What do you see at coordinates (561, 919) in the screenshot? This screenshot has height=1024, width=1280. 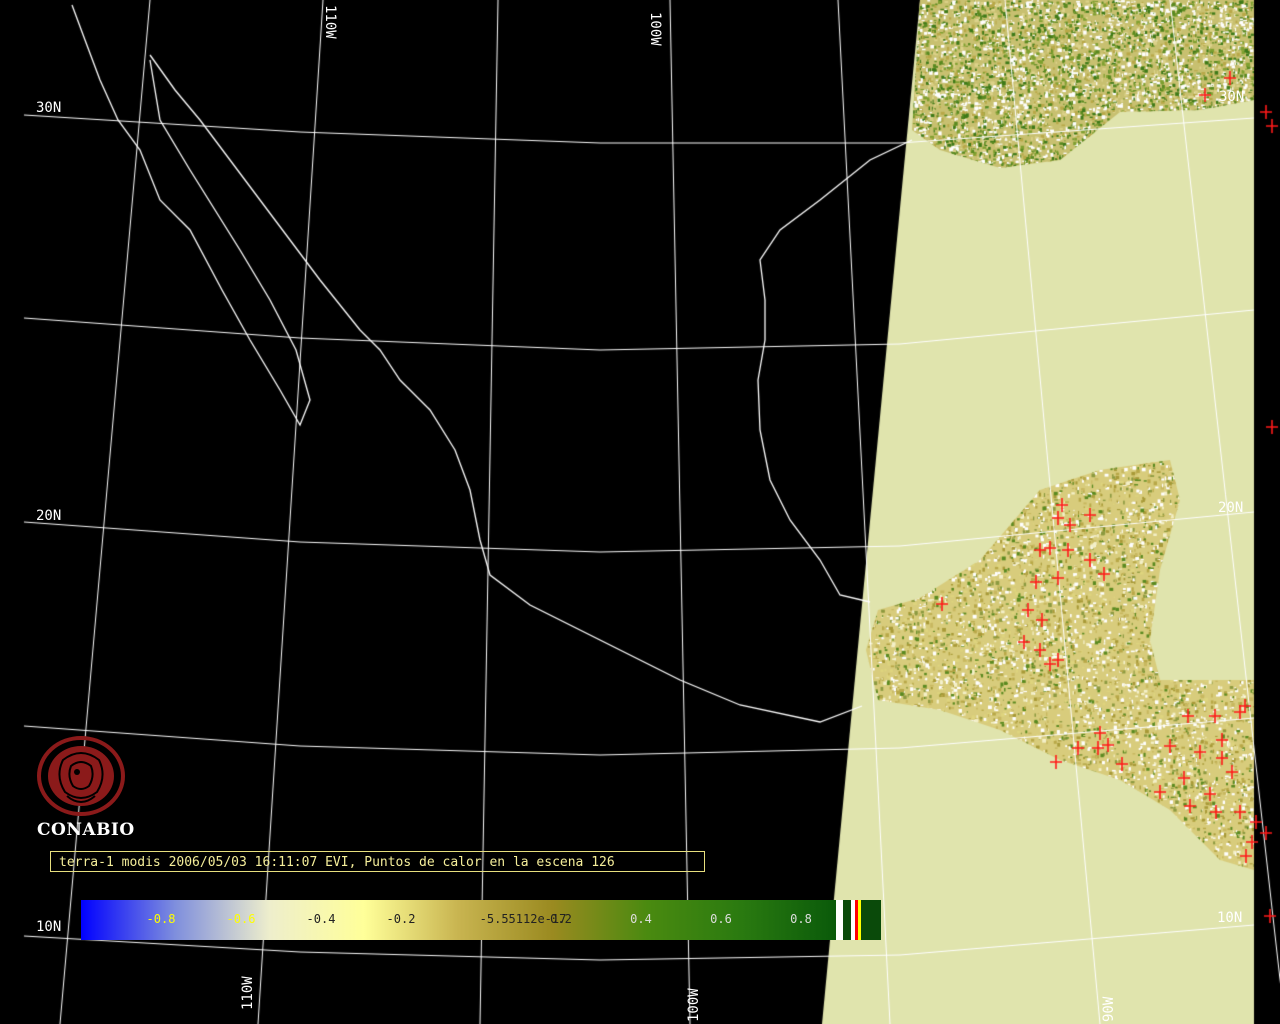 I see `colorbar-tick-label: 0.2` at bounding box center [561, 919].